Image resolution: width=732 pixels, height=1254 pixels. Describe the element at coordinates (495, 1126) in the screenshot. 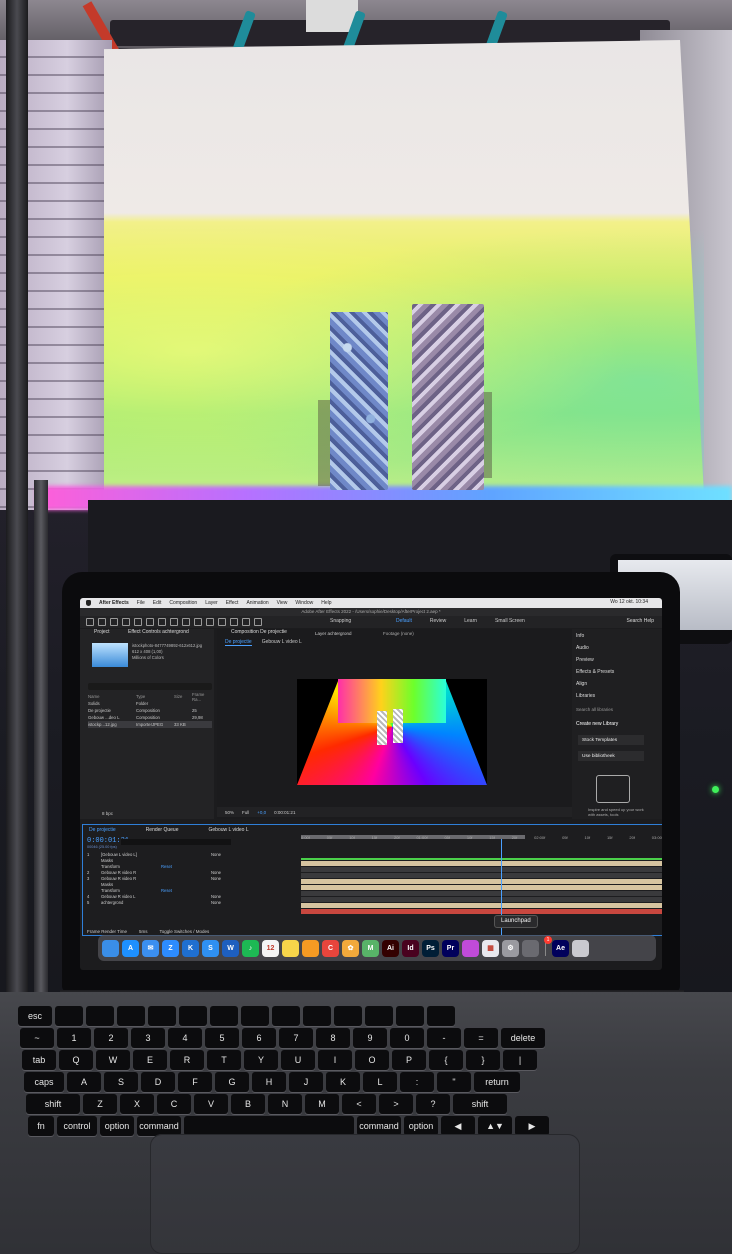

I see `keyboard-key: ▲▼` at that location.